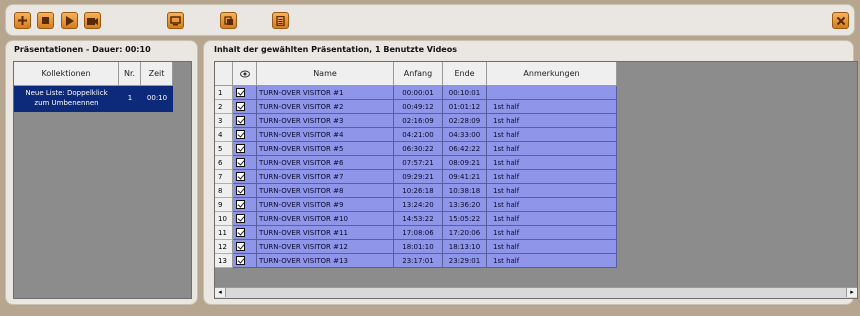 This screenshot has height=316, width=860. Describe the element at coordinates (325, 135) in the screenshot. I see `video-name: TURN-OVER VISITOR #4` at that location.